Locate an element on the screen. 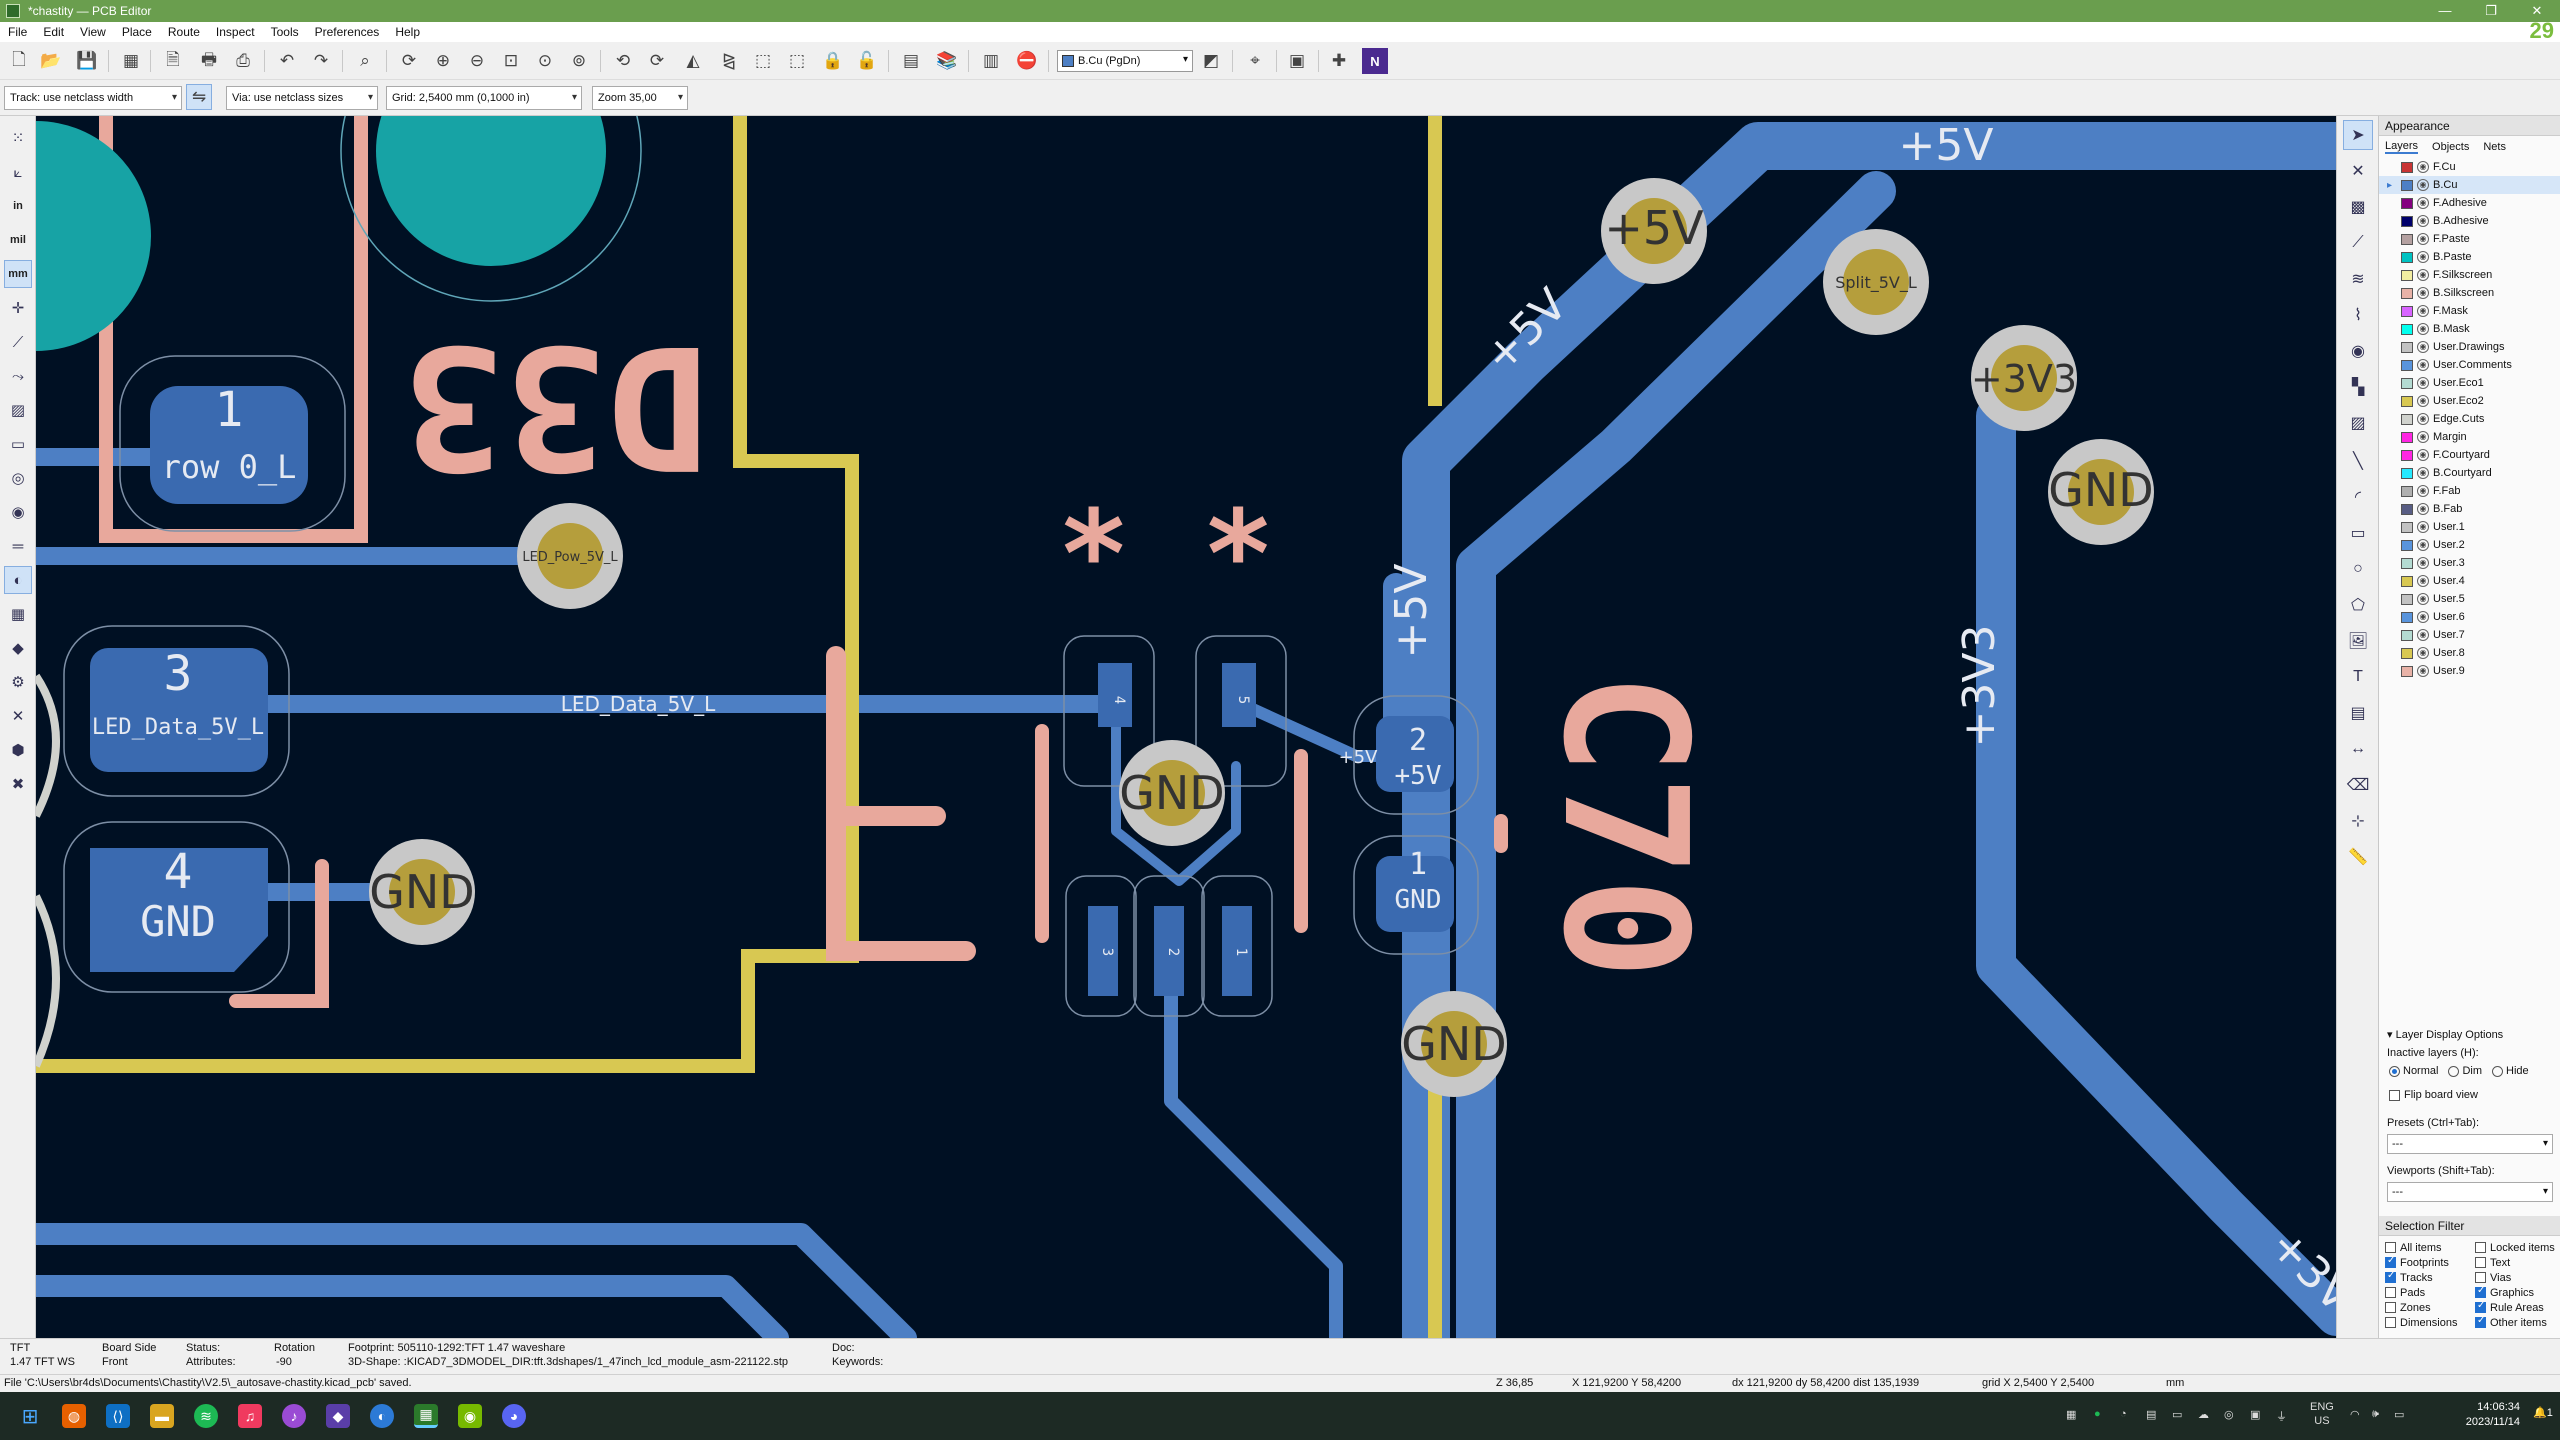 The image size is (2560, 1440). menu-edit: Edit is located at coordinates (53, 32).